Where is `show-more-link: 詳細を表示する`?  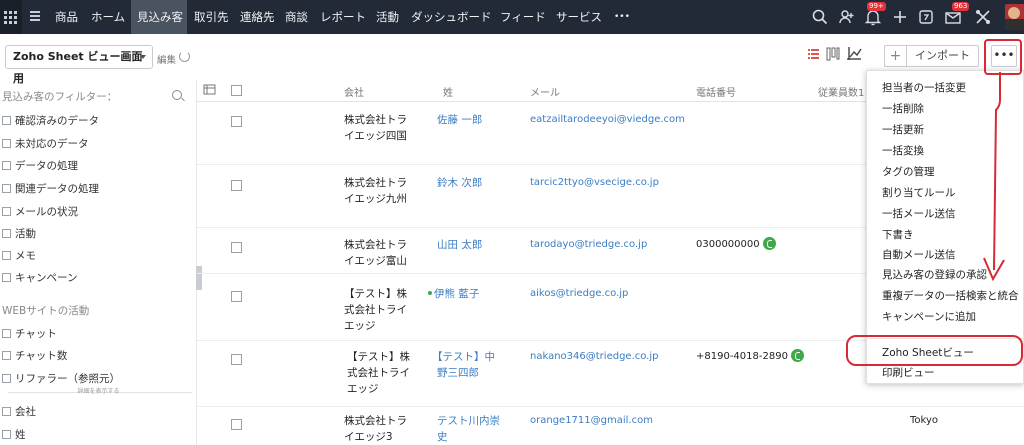
show-more-link: 詳細を表示する is located at coordinates (98, 390).